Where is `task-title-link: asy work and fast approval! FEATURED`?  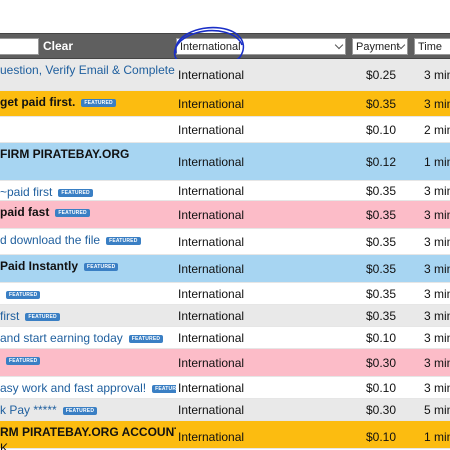 task-title-link: asy work and fast approval! FEATURED is located at coordinates (88, 388).